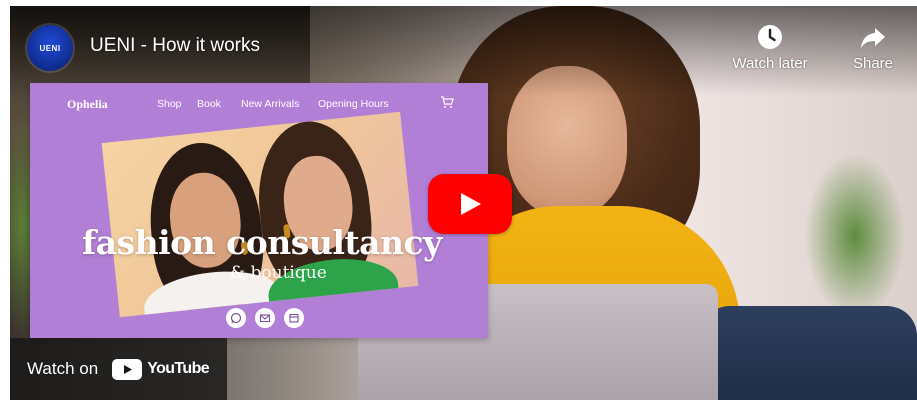  What do you see at coordinates (175, 46) in the screenshot?
I see `video-title: UENI - How it works` at bounding box center [175, 46].